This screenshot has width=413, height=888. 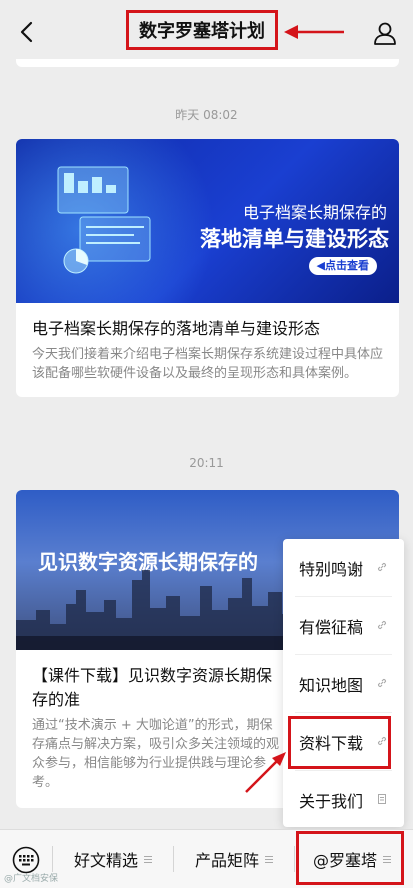 What do you see at coordinates (105, 860) in the screenshot?
I see `tab-label: 好文精选` at bounding box center [105, 860].